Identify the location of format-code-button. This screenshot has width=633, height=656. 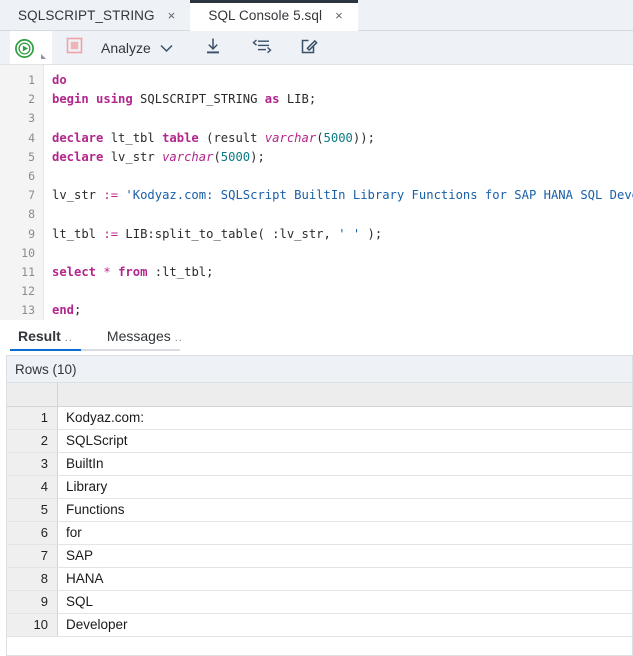
(262, 48).